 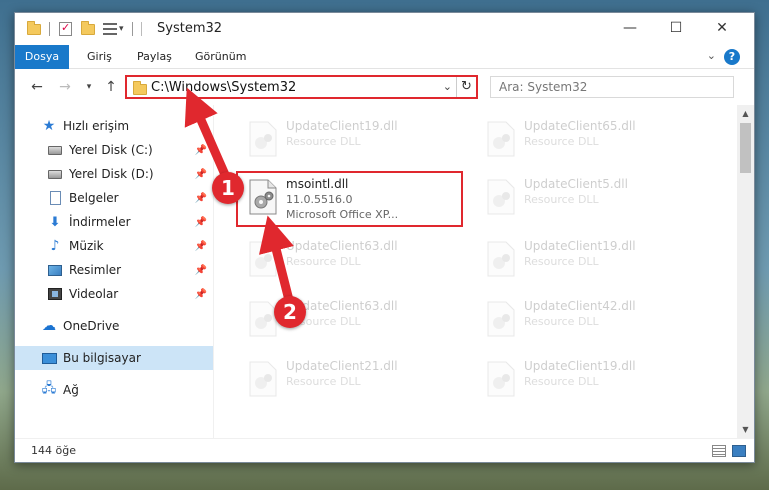 I want to click on back-button: ←, so click(x=37, y=87).